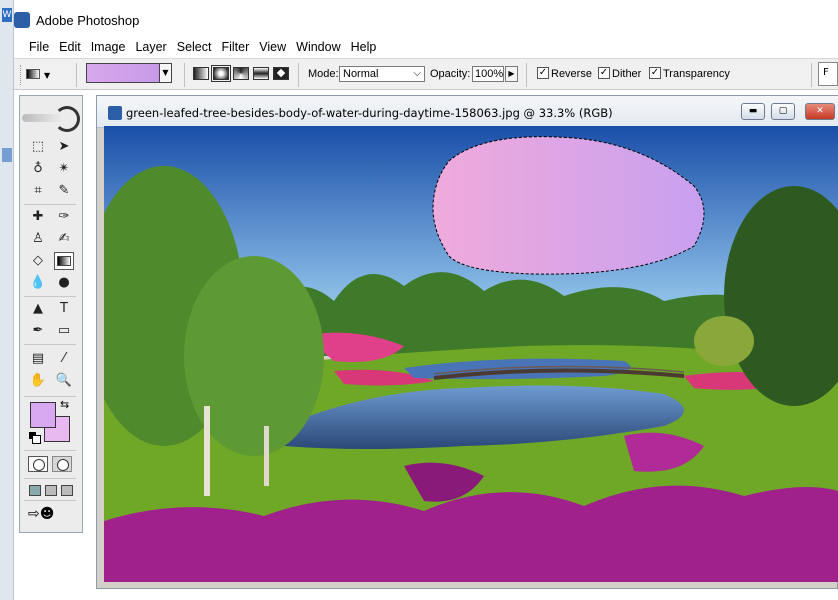 The image size is (838, 600). Describe the element at coordinates (64, 169) in the screenshot. I see `magic-wand-tool-icon: ✴` at that location.